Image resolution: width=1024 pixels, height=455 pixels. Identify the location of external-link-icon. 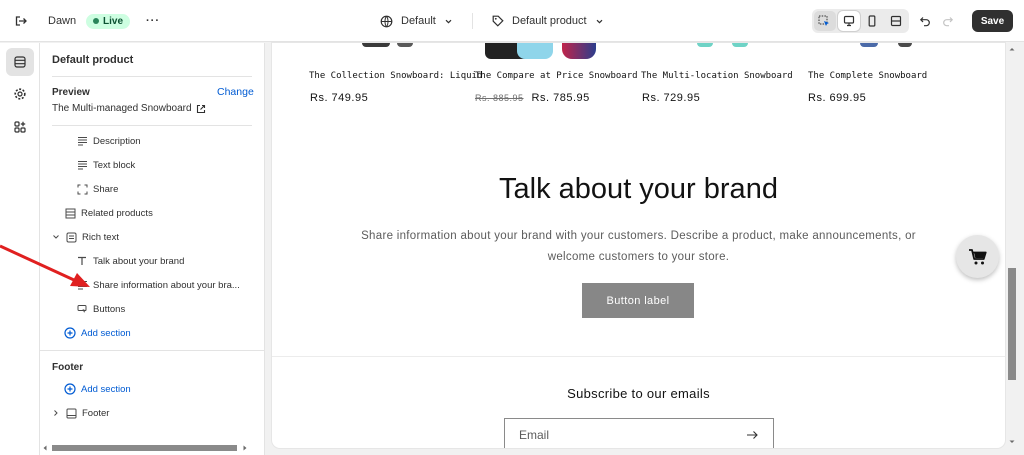
(200, 108).